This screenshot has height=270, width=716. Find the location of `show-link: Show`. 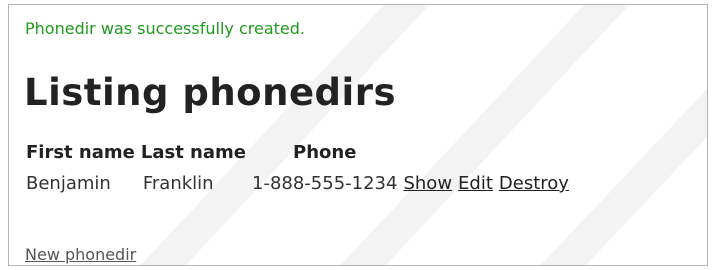

show-link: Show is located at coordinates (427, 183).